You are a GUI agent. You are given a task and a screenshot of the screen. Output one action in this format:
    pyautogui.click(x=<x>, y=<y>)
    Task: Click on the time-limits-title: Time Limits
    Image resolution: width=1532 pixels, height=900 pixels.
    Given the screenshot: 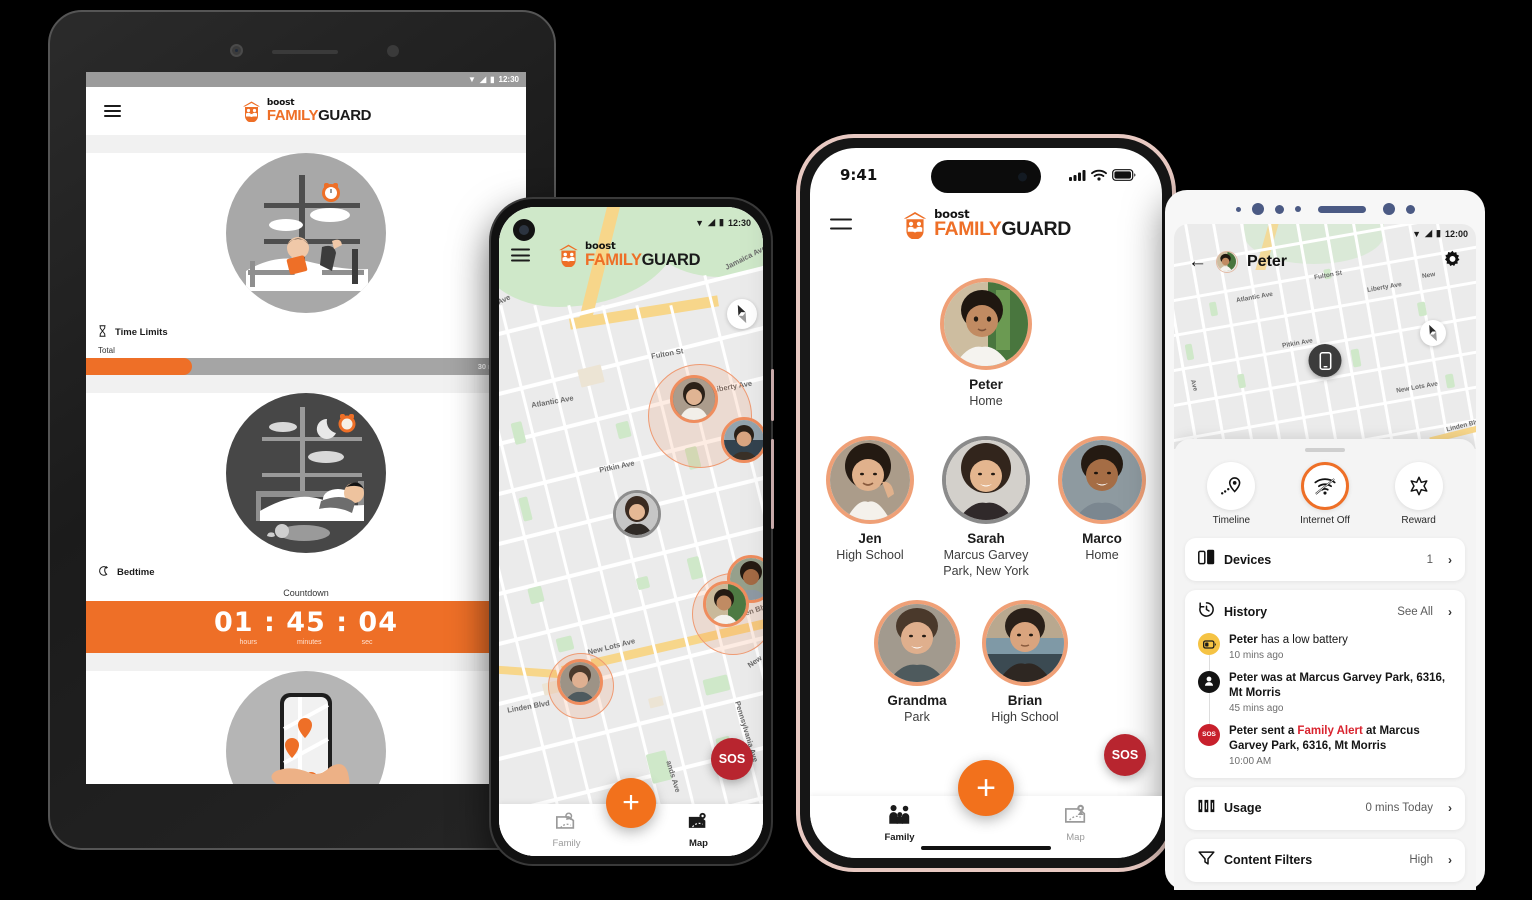 What is the action you would take?
    pyautogui.click(x=141, y=332)
    